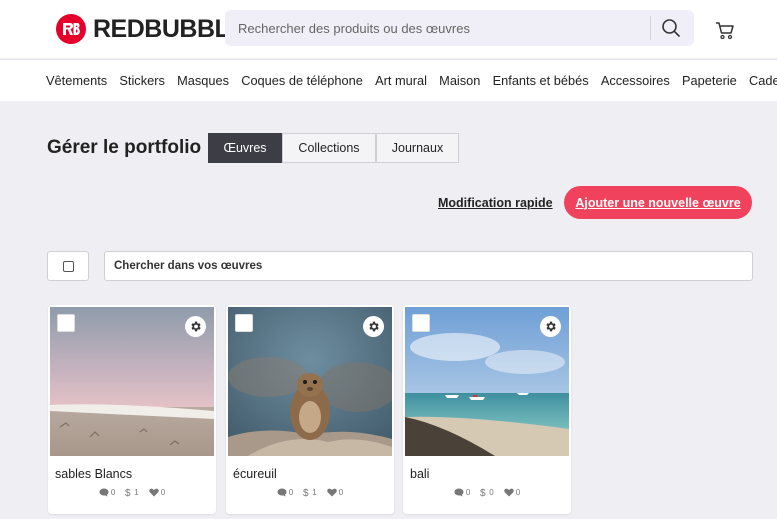 This screenshot has width=777, height=519. What do you see at coordinates (124, 147) in the screenshot?
I see `page-title: Gérer le portfolio` at bounding box center [124, 147].